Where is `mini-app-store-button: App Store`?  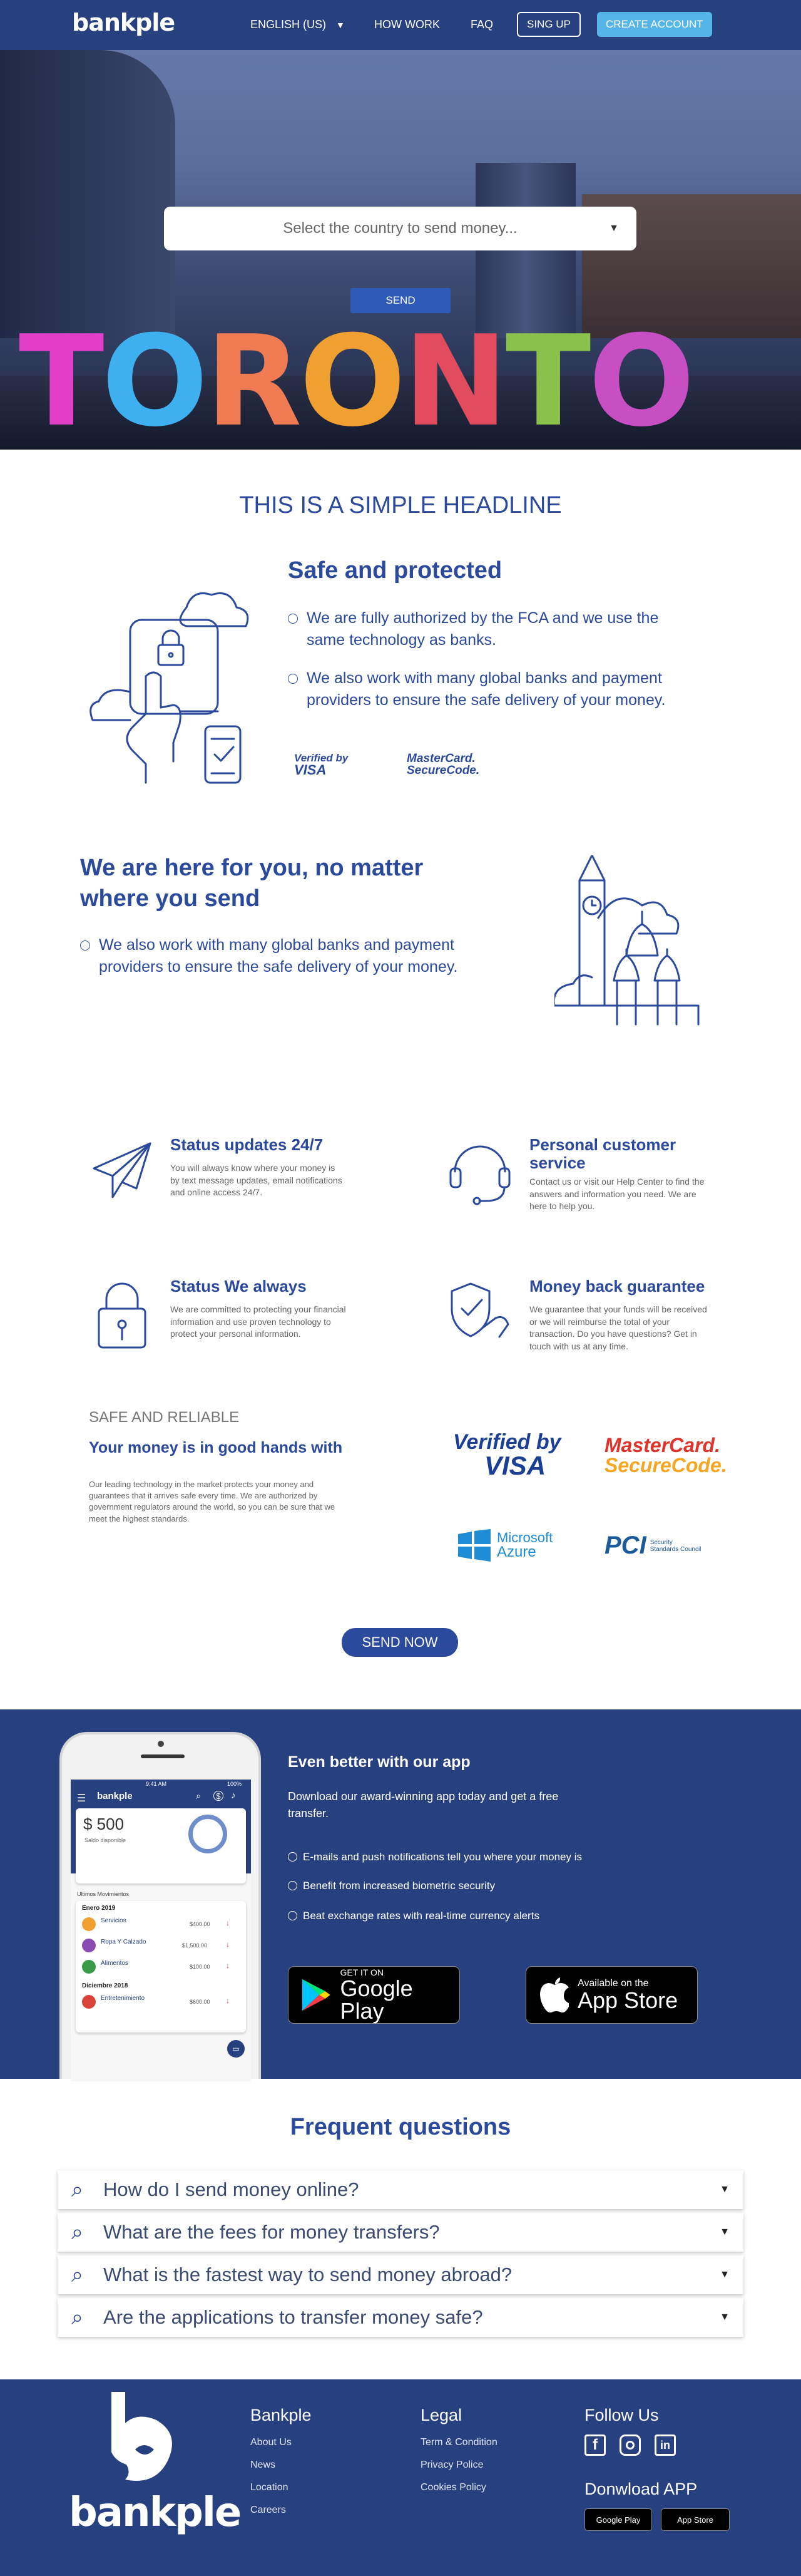 mini-app-store-button: App Store is located at coordinates (695, 2519).